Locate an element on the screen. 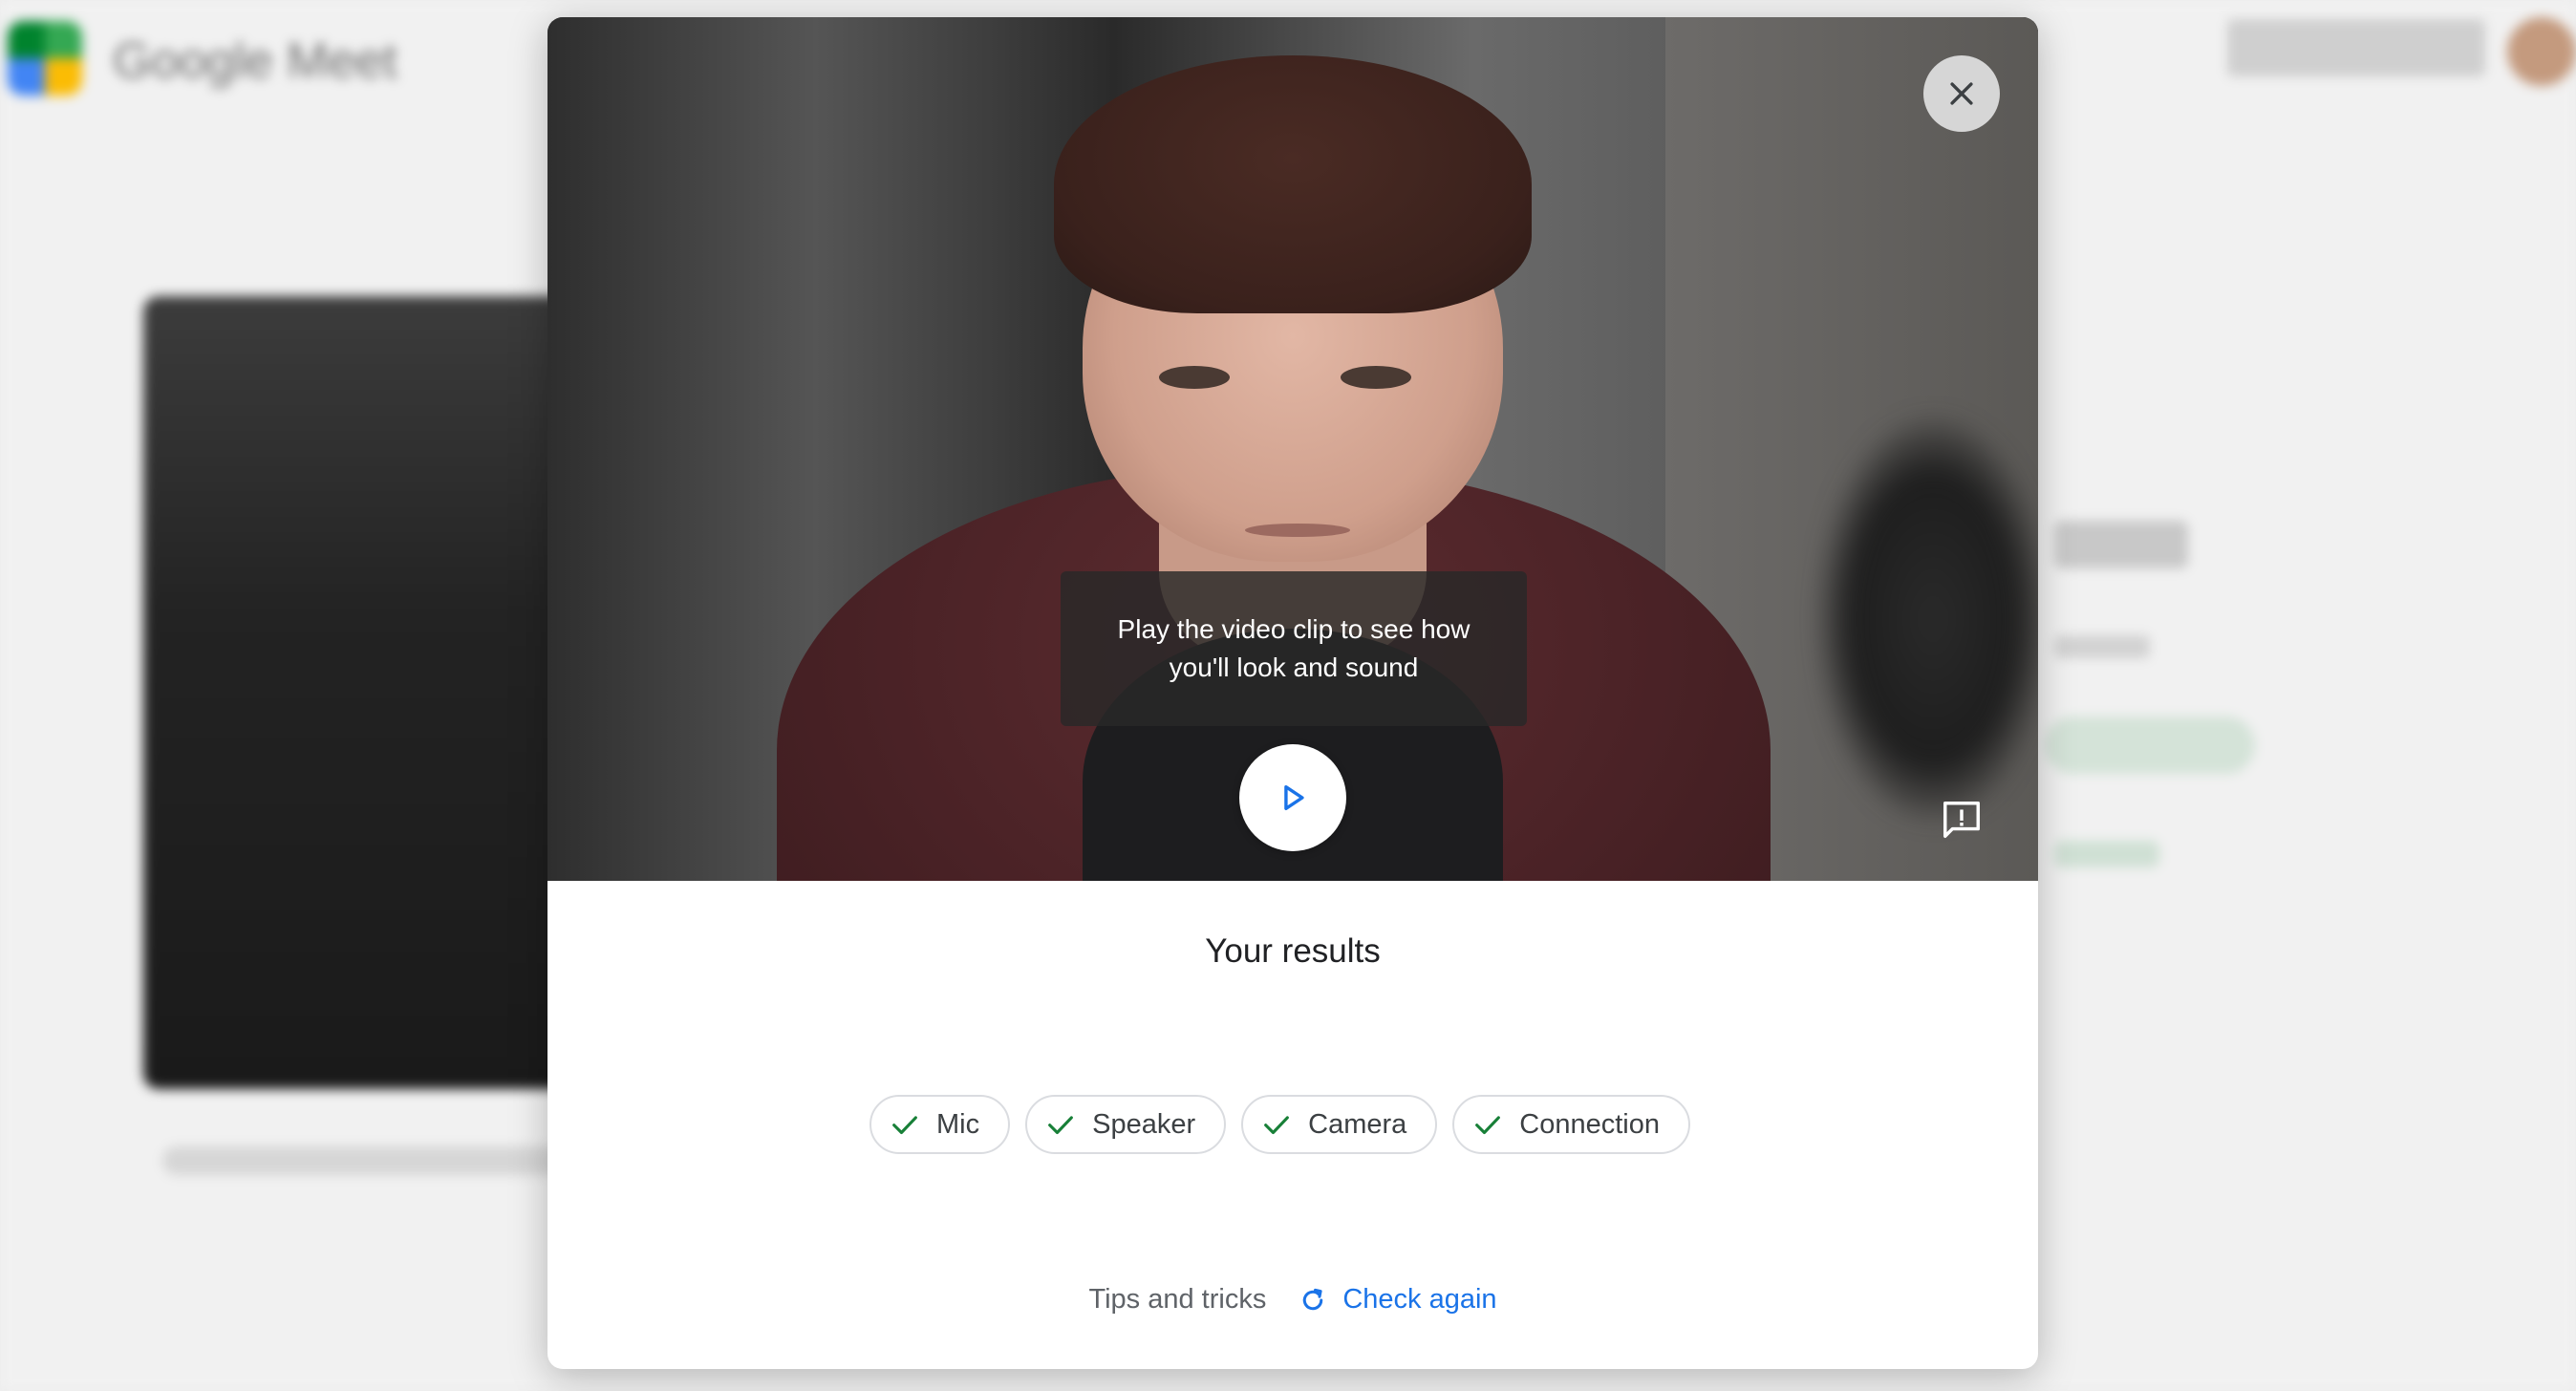 This screenshot has width=2576, height=1391. tooltip-line: Play the video clip to see how is located at coordinates (1293, 629).